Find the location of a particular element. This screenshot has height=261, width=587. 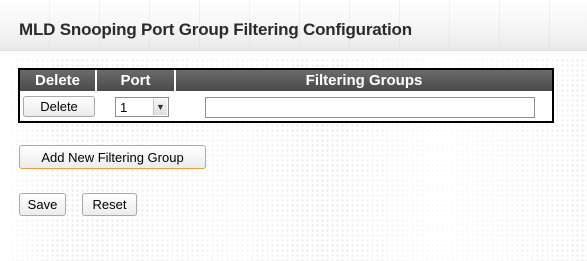

save-button: Save is located at coordinates (42, 204).